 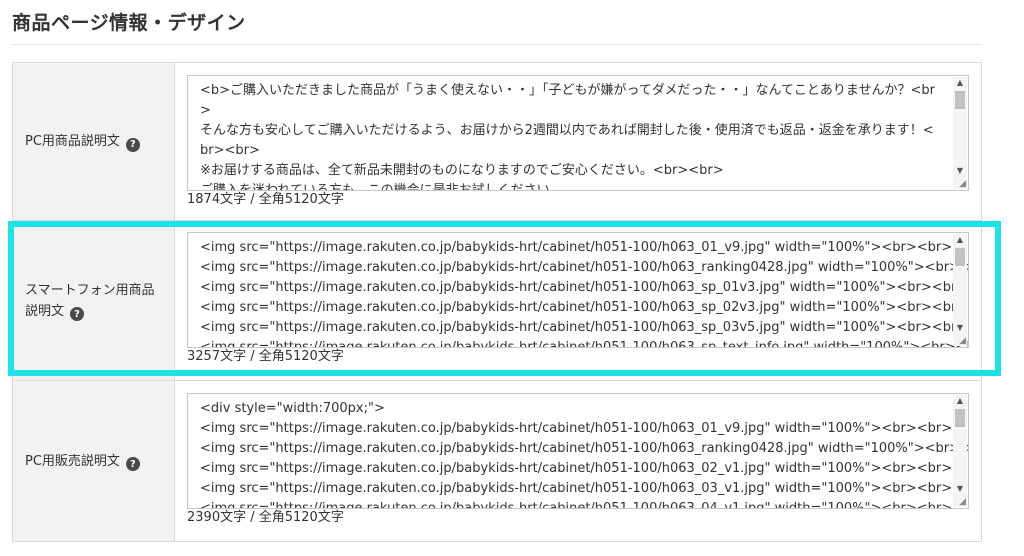 What do you see at coordinates (265, 199) in the screenshot?
I see `character-count: 1874文字 / 全角5120文字` at bounding box center [265, 199].